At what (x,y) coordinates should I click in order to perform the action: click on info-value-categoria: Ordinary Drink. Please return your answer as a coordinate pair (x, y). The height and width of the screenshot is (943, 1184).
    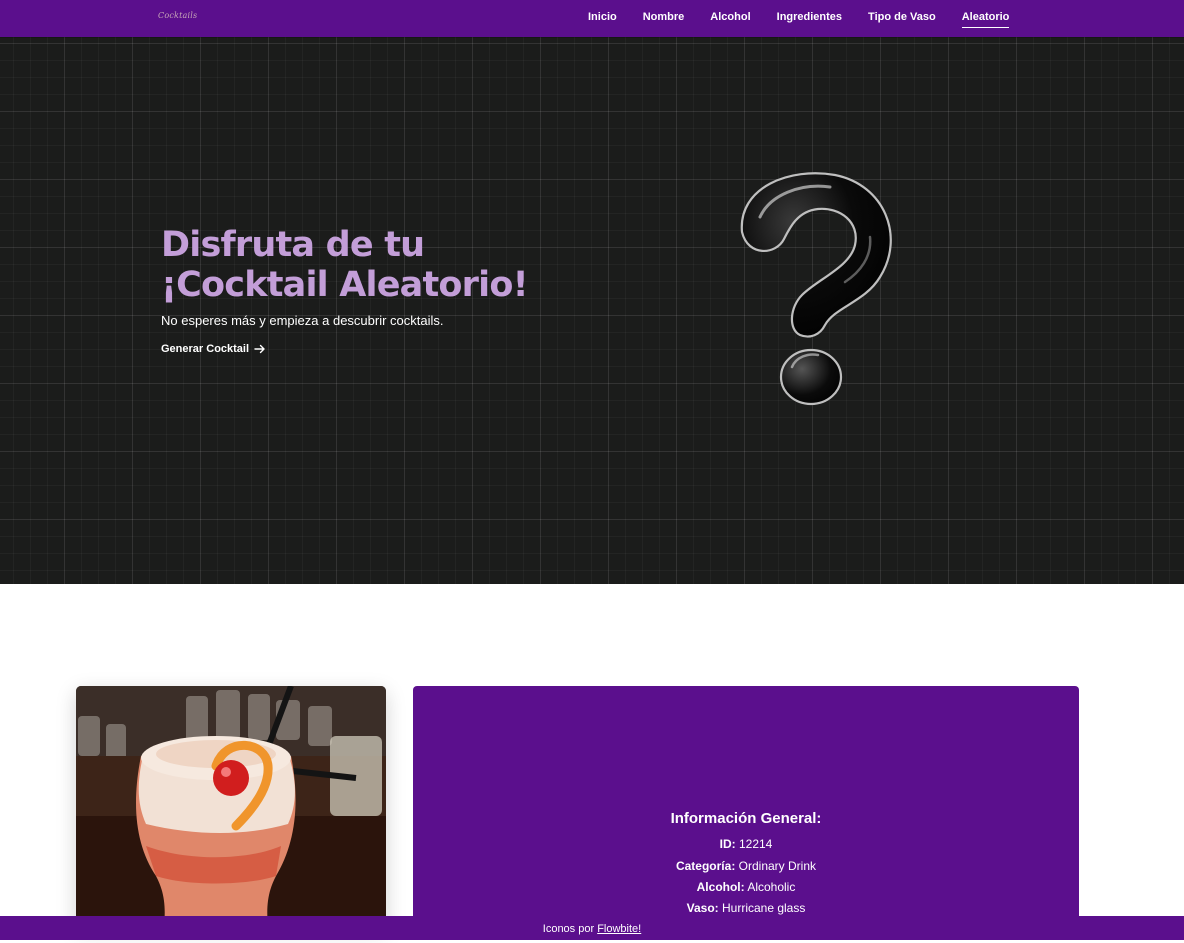
    Looking at the image, I should click on (777, 866).